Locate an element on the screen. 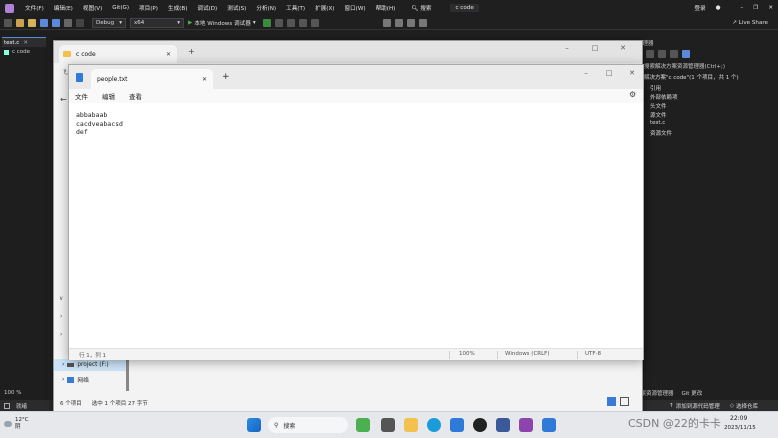 This screenshot has height=438, width=778. source-control-button: ↑ 添加到源代码管理 is located at coordinates (694, 406).